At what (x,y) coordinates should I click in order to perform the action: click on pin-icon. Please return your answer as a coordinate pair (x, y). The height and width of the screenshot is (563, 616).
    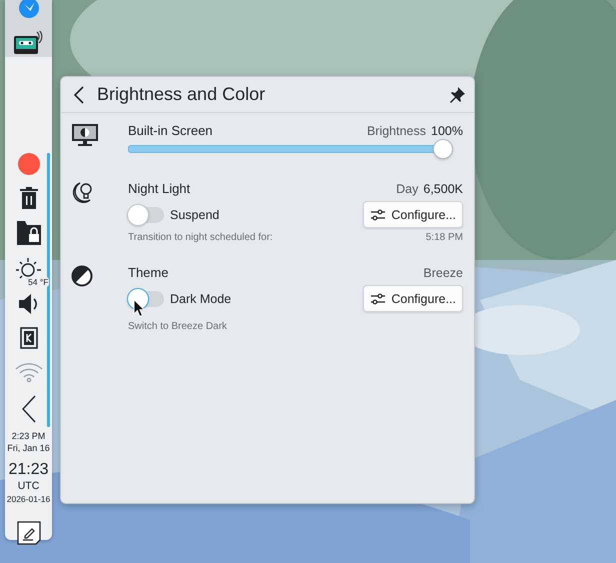
    Looking at the image, I should click on (457, 94).